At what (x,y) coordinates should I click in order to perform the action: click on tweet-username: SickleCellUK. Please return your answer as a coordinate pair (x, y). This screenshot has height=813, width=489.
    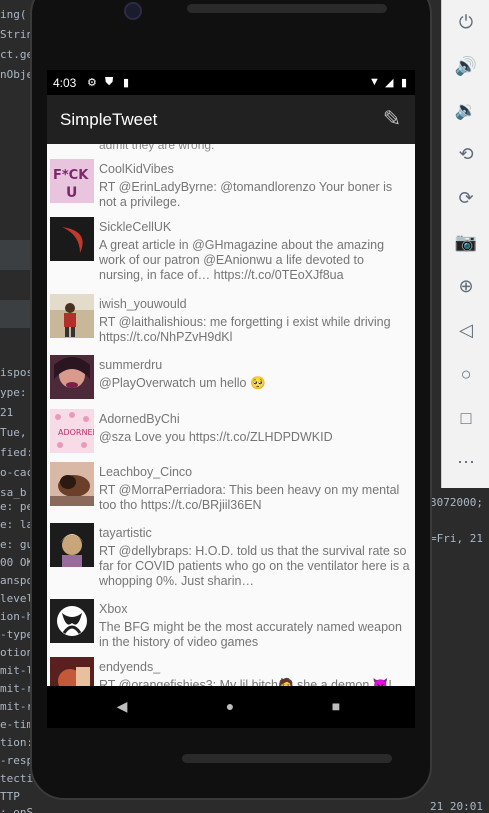
    Looking at the image, I should click on (135, 227).